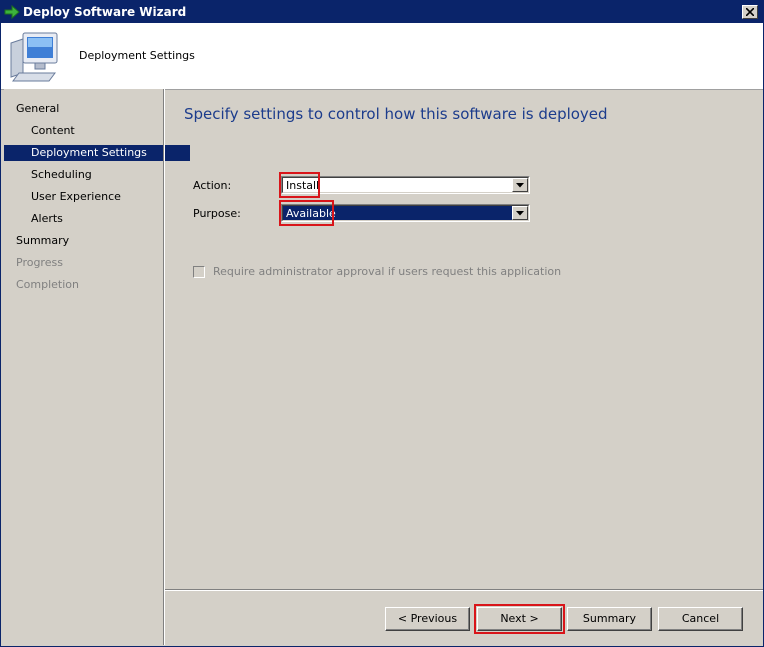 The width and height of the screenshot is (764, 647). What do you see at coordinates (39, 262) in the screenshot?
I see `nav-item-progress: Progress` at bounding box center [39, 262].